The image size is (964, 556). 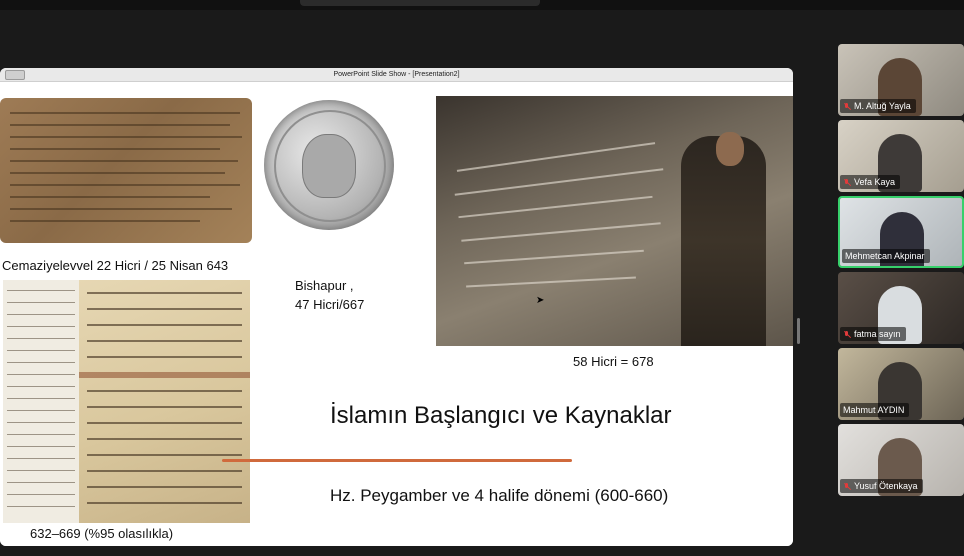 I want to click on person-in-photo, so click(x=723, y=241).